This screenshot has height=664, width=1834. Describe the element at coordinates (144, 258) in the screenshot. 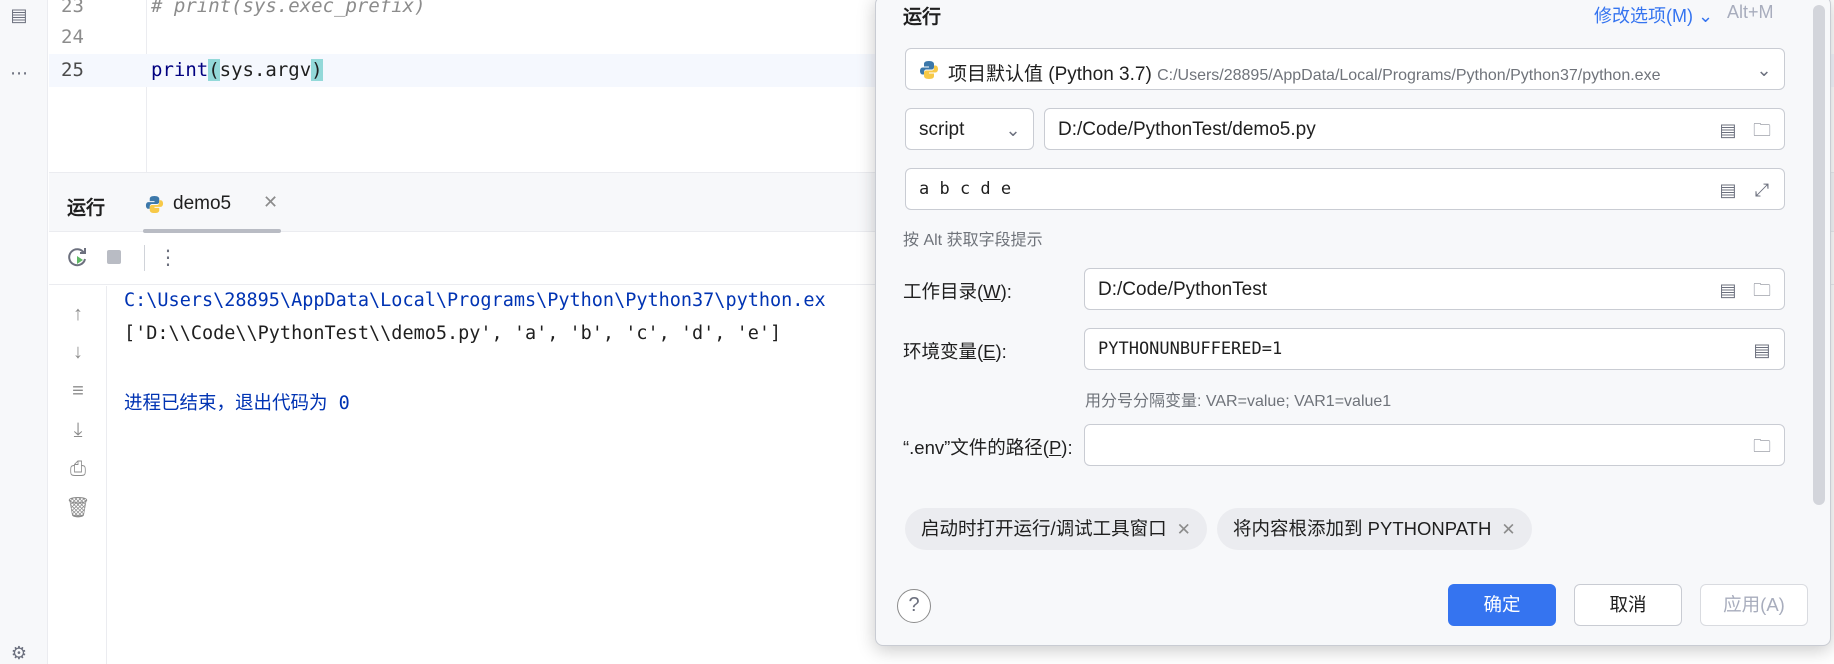

I see `toolbar-divider` at that location.